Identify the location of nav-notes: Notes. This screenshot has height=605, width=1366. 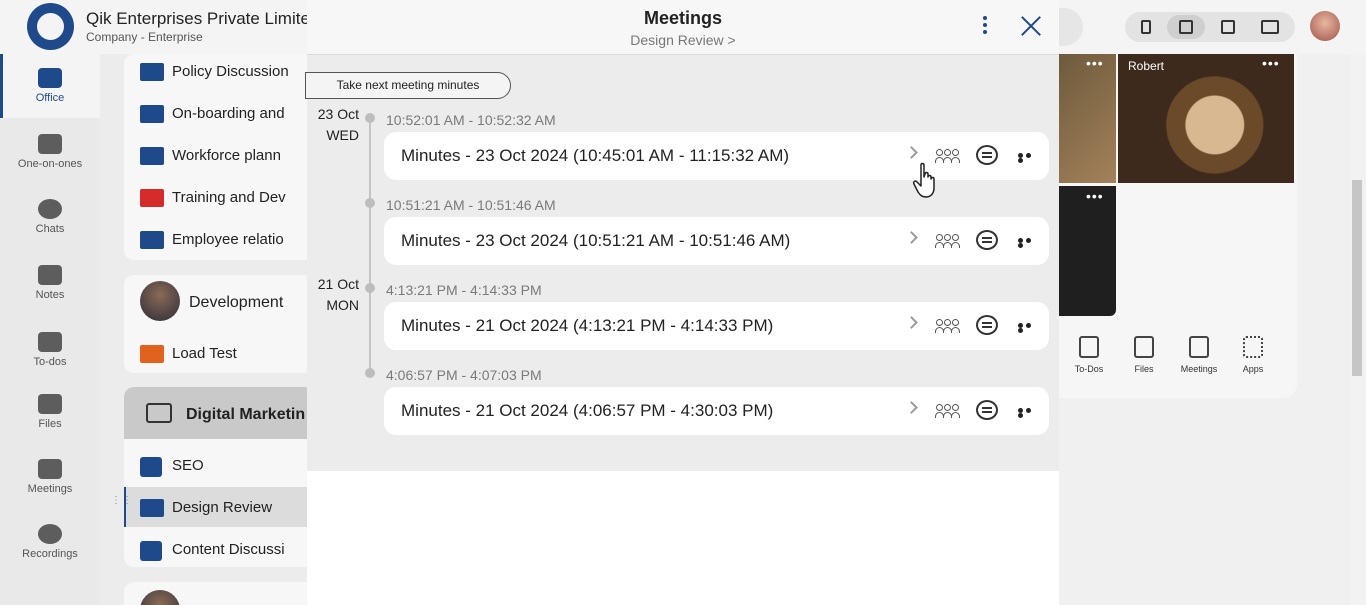
(50, 283).